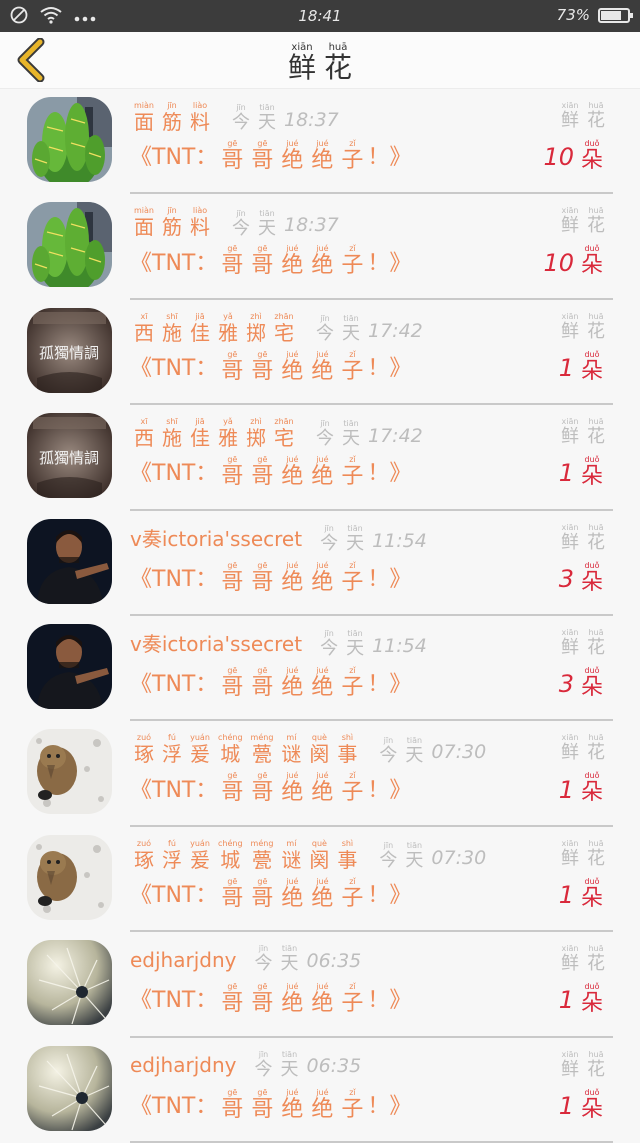  I want to click on name-char: yuán 爰, so click(200, 855).